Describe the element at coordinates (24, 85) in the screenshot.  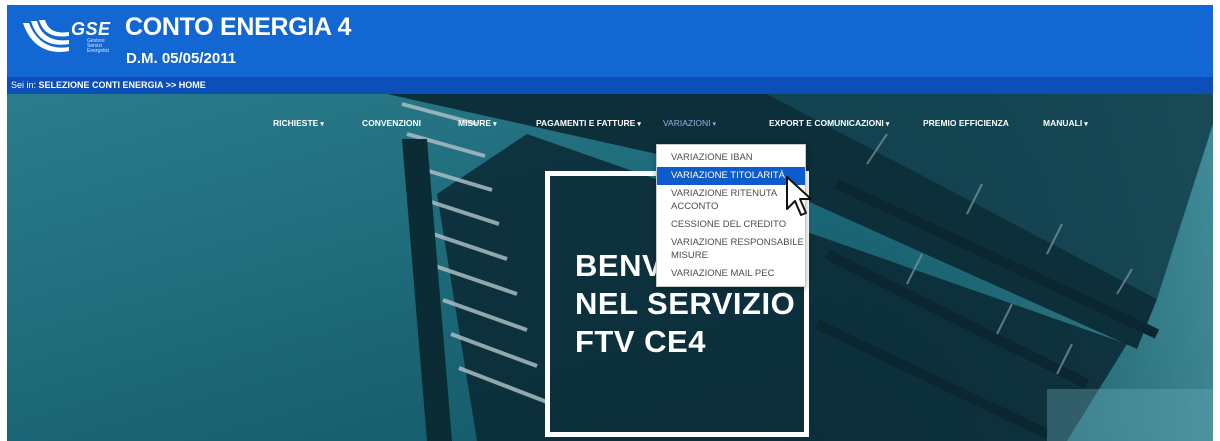
I see `breadcrumb-prefix: Sei in:` at that location.